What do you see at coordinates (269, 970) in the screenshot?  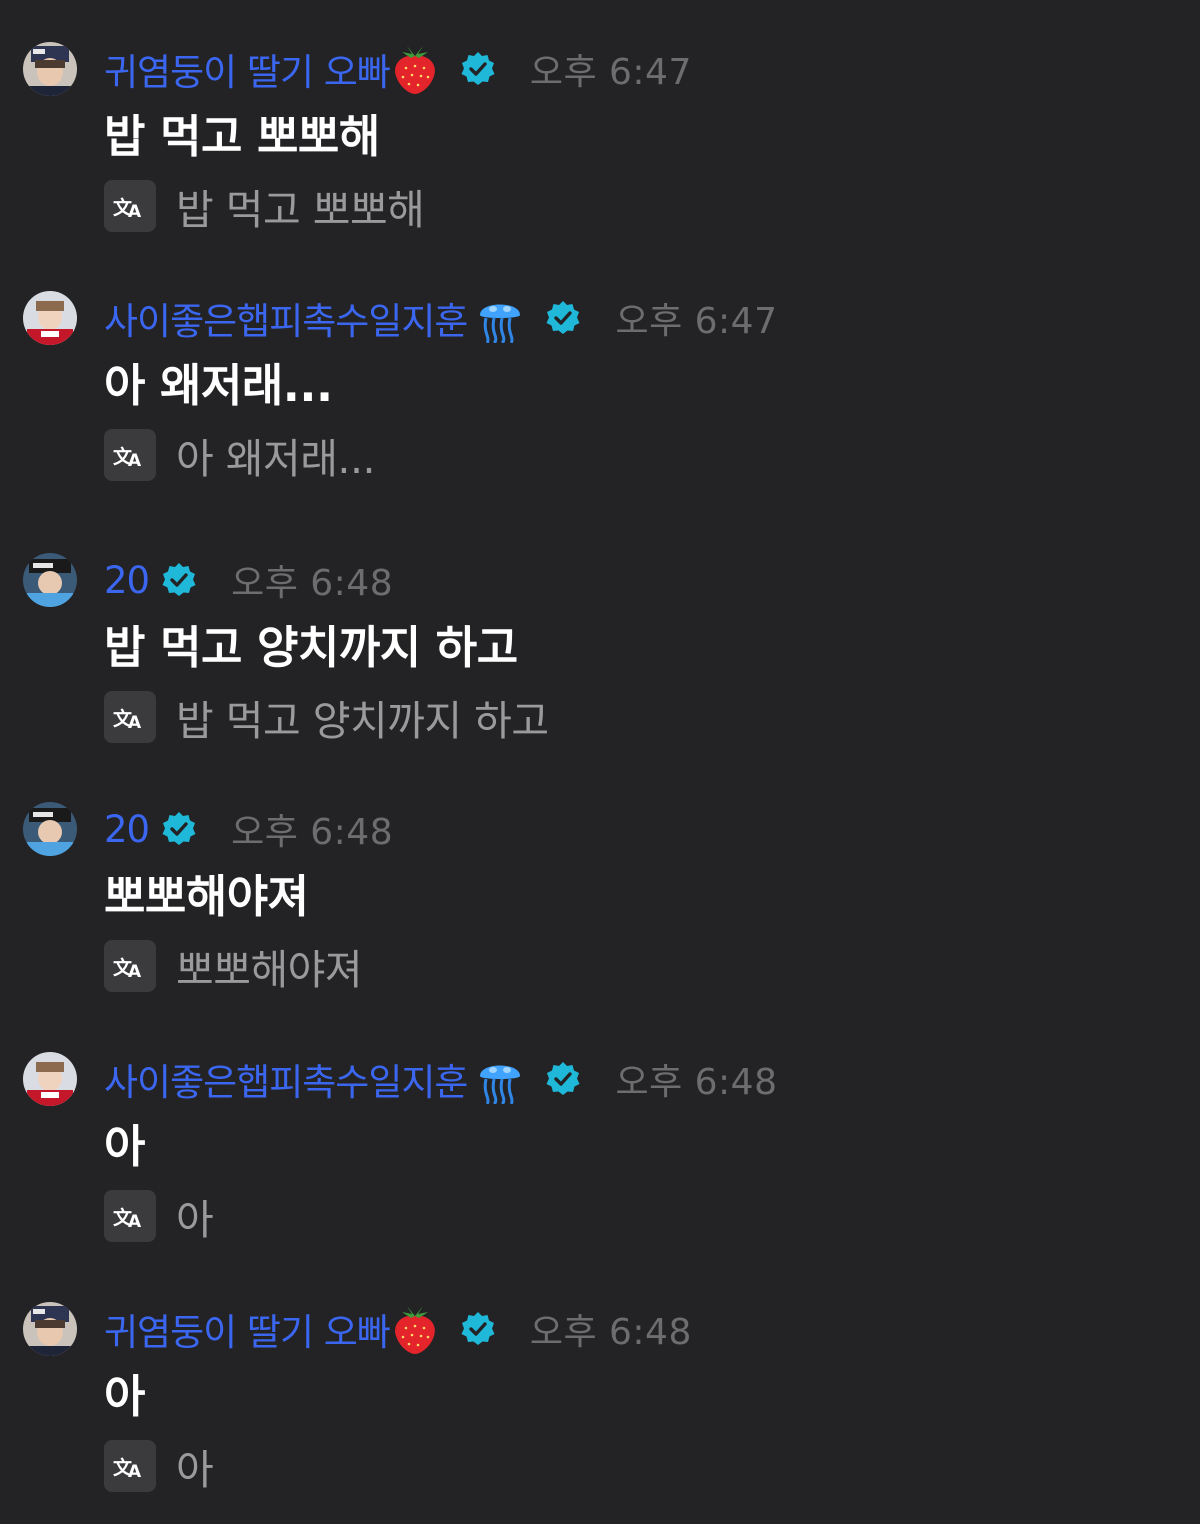 I see `translated-text: 뽀뽀해야져` at bounding box center [269, 970].